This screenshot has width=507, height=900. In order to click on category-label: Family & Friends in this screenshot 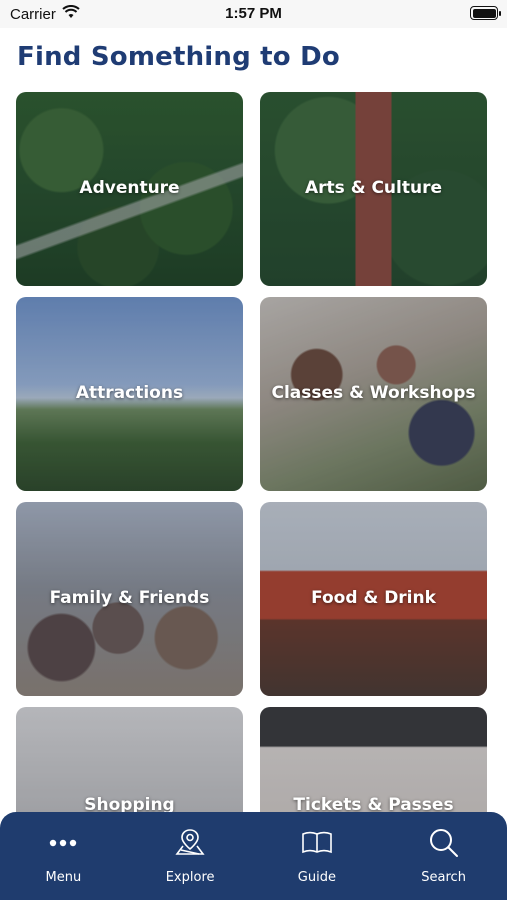, I will do `click(129, 598)`.